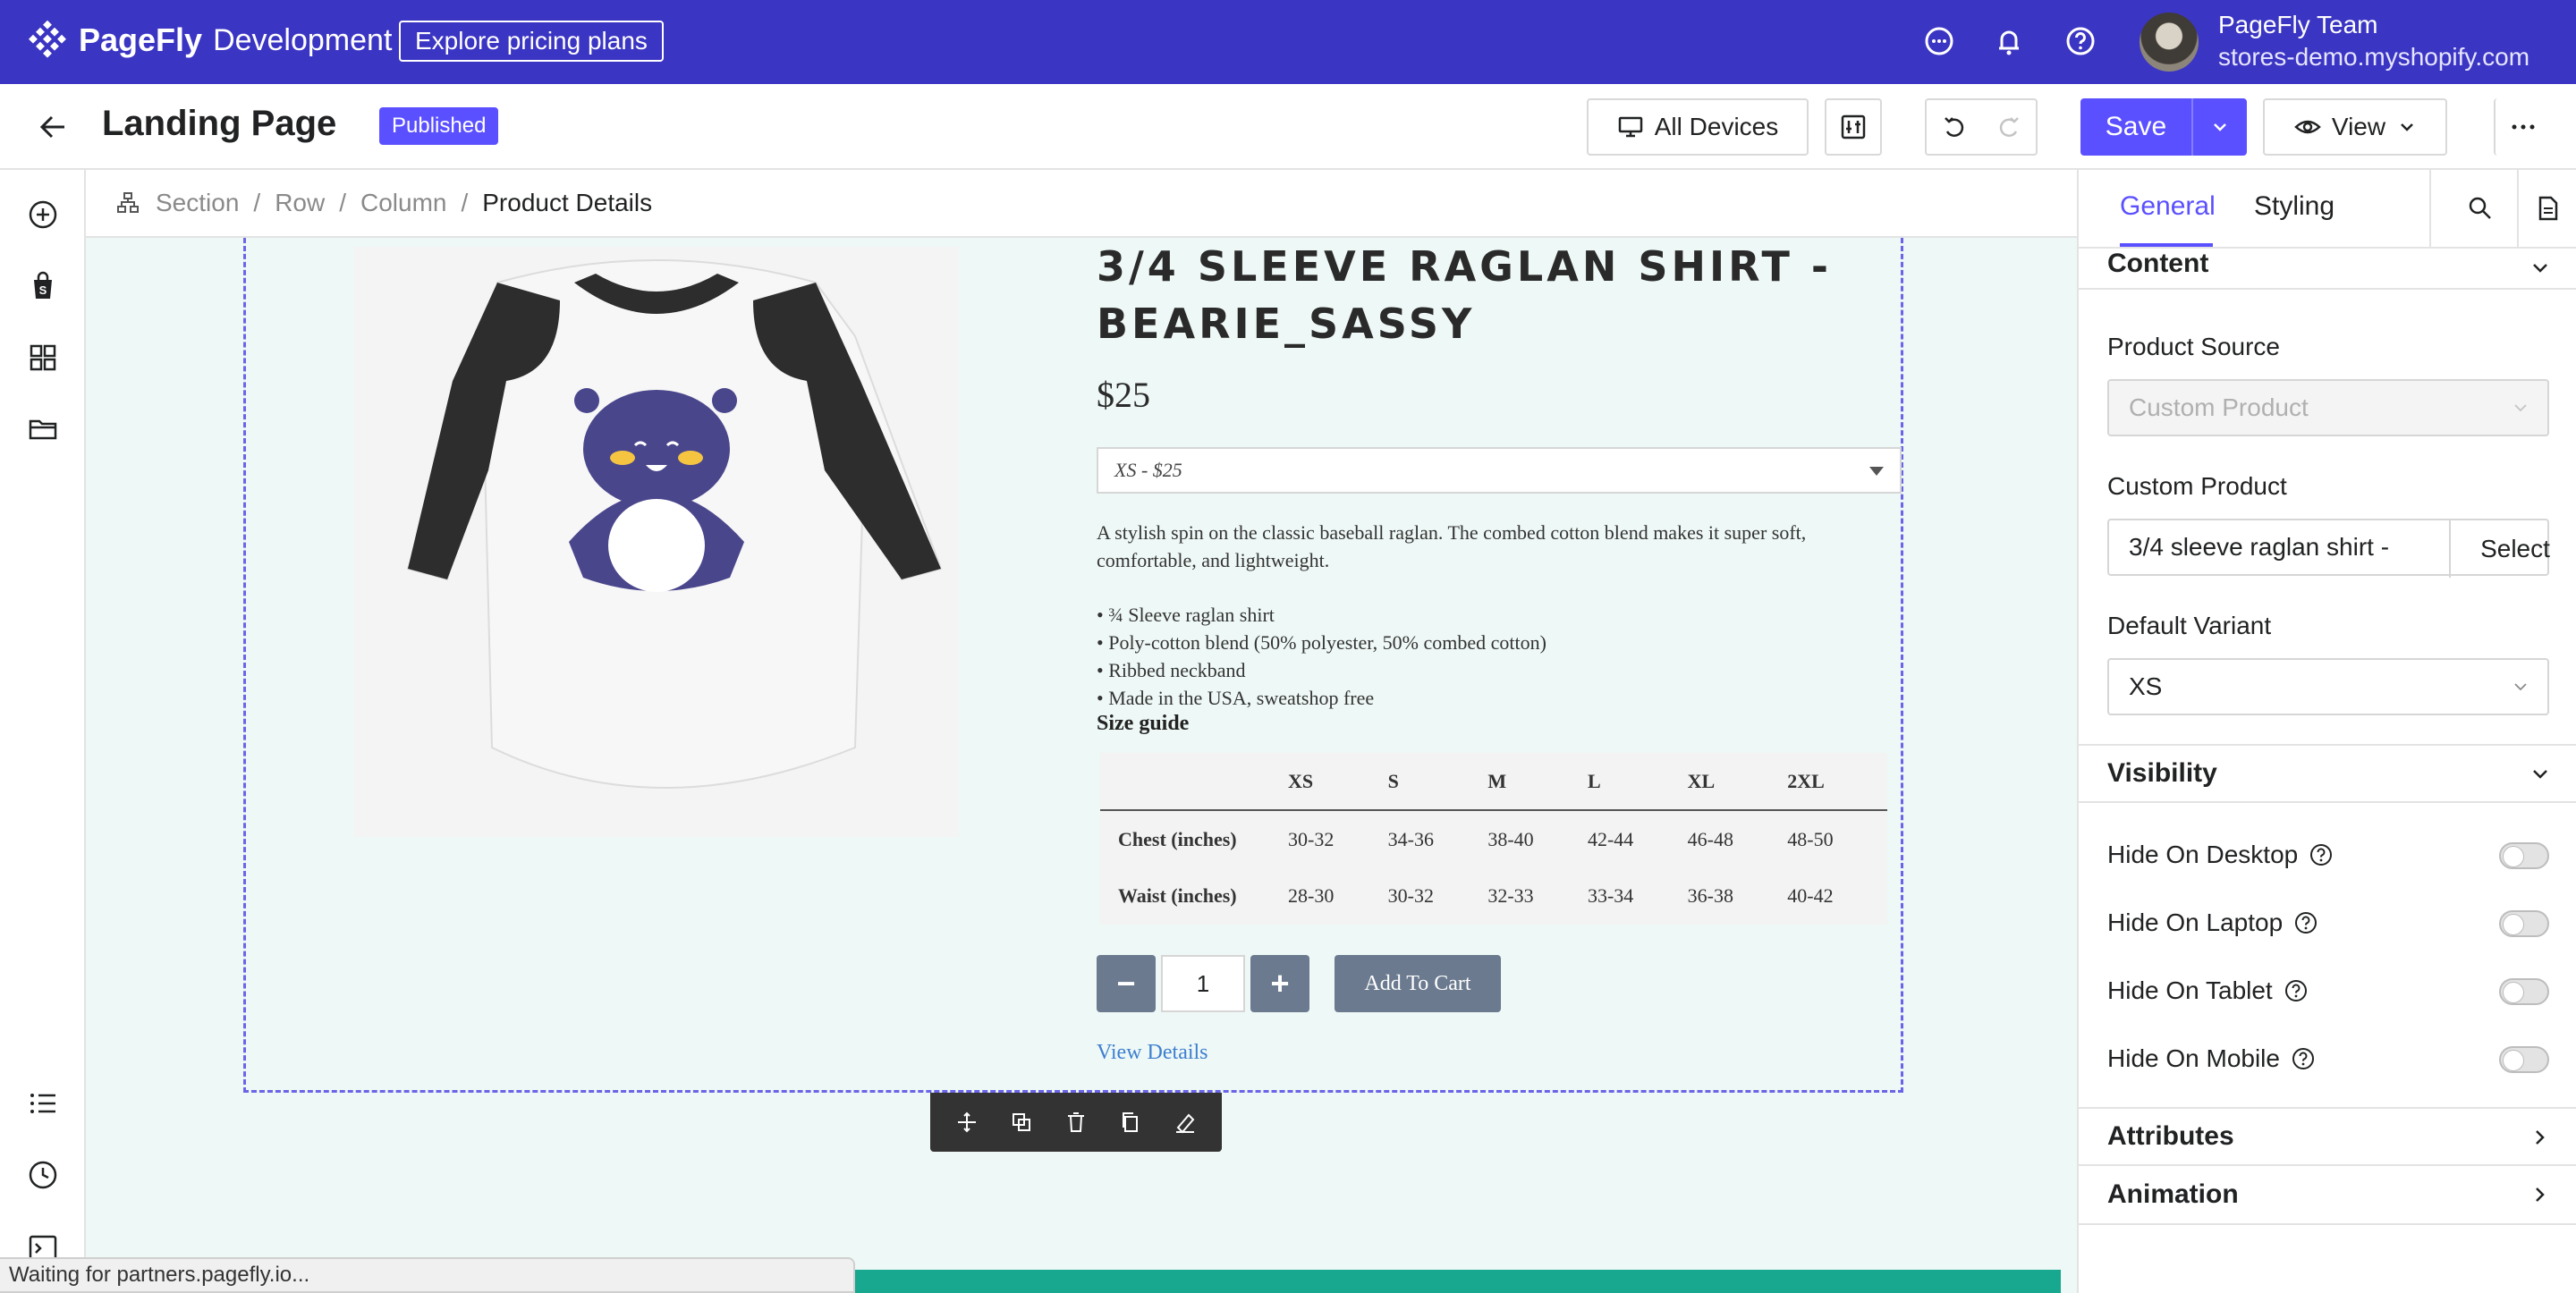 The image size is (2576, 1293). What do you see at coordinates (2173, 1194) in the screenshot?
I see `animation-section-title: Animation` at bounding box center [2173, 1194].